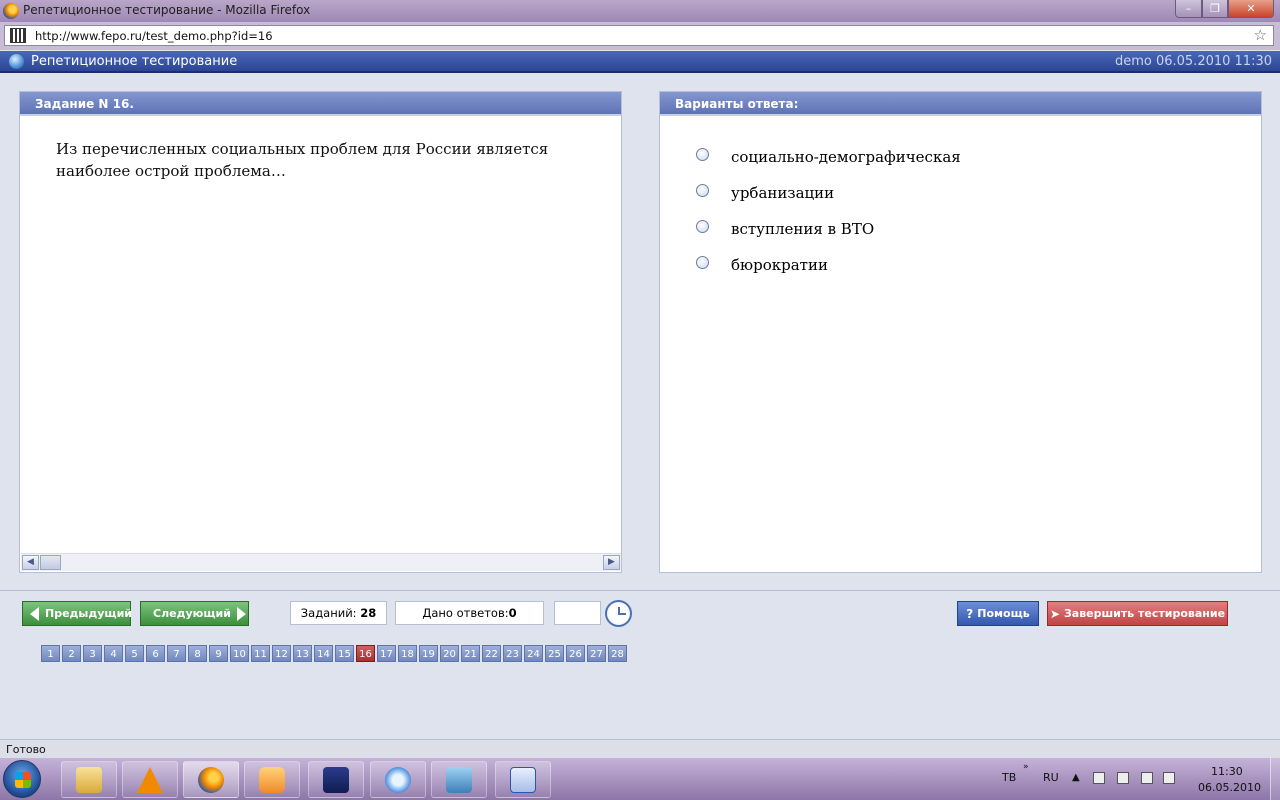  What do you see at coordinates (71, 653) in the screenshot?
I see `page-number-button: 2` at bounding box center [71, 653].